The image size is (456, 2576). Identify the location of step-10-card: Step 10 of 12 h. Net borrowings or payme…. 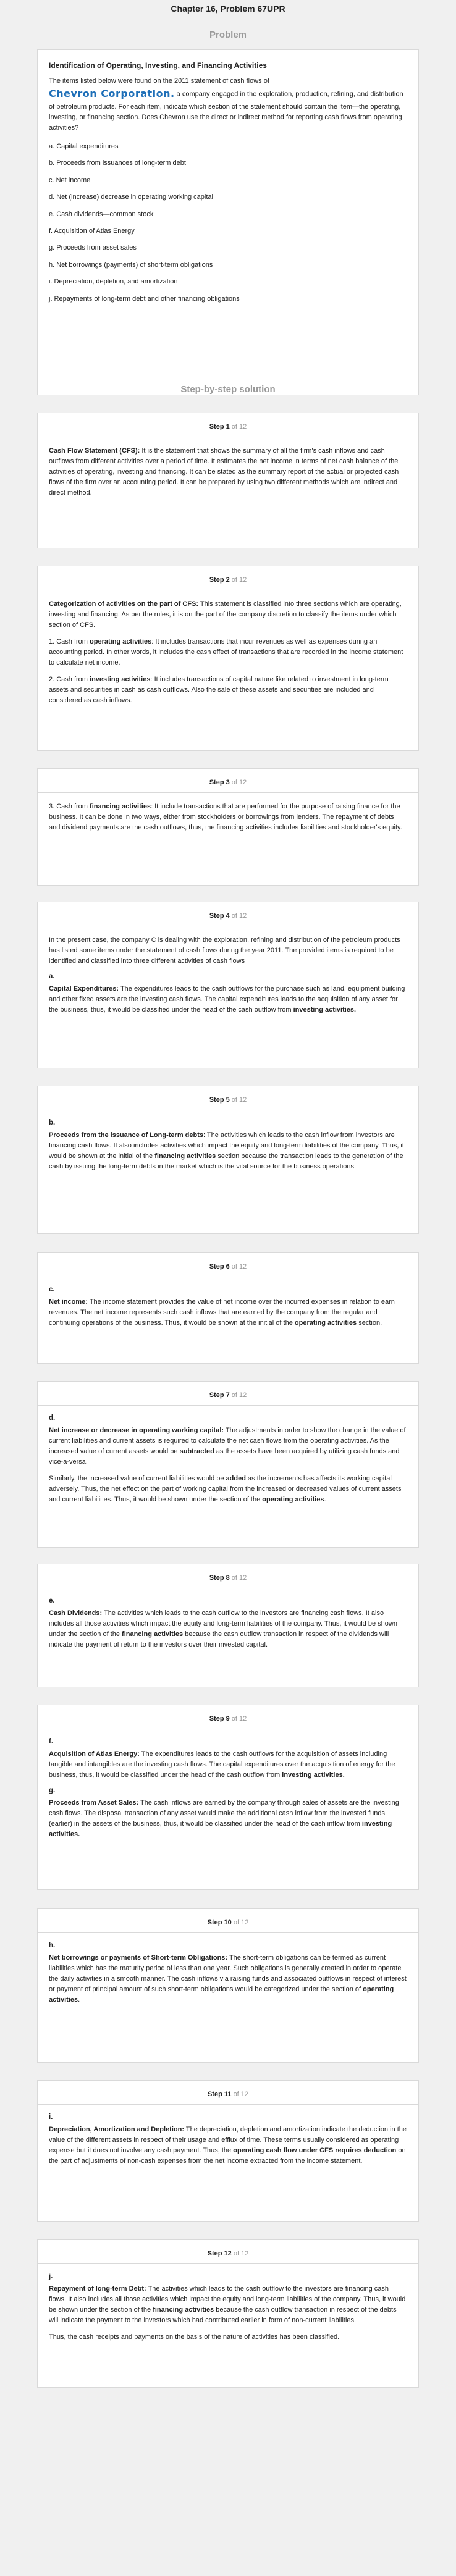
(228, 1985).